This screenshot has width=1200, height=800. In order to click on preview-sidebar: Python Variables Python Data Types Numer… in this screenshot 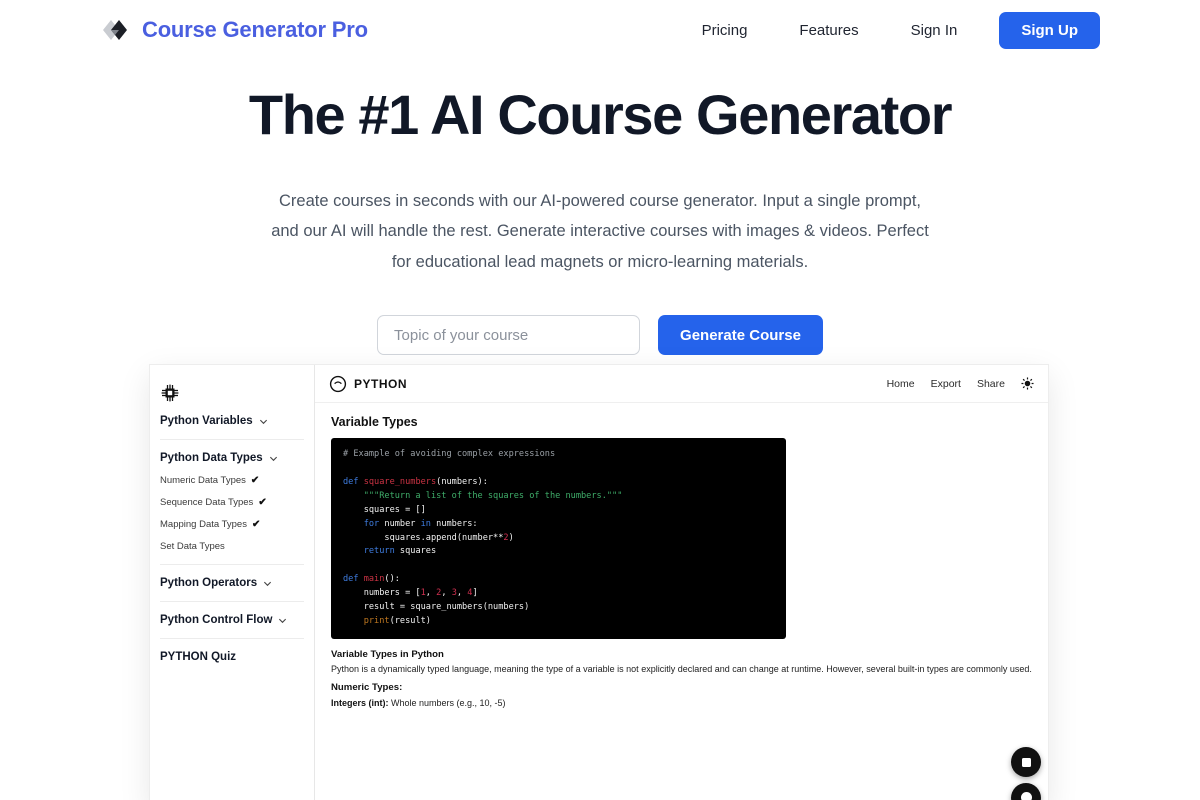, I will do `click(232, 582)`.